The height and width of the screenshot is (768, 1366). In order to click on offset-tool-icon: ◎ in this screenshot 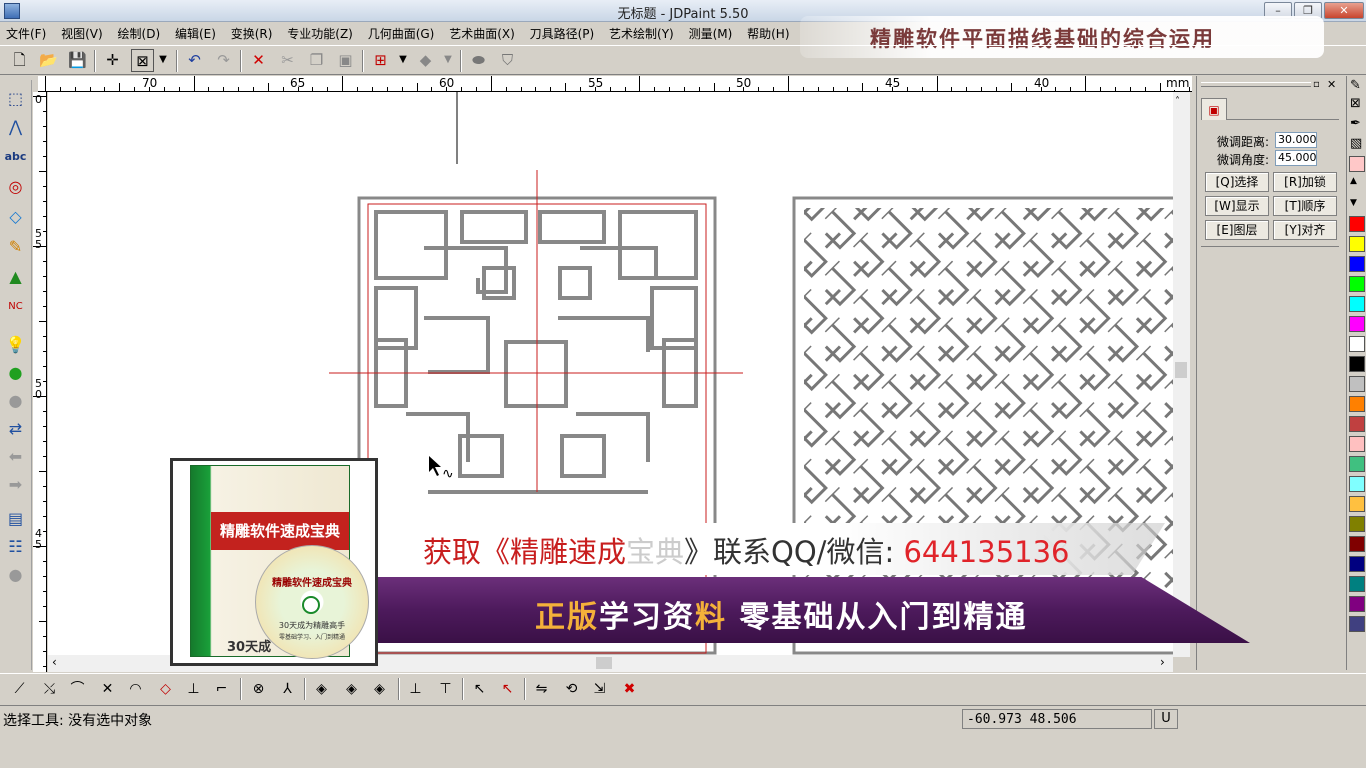, I will do `click(15, 186)`.